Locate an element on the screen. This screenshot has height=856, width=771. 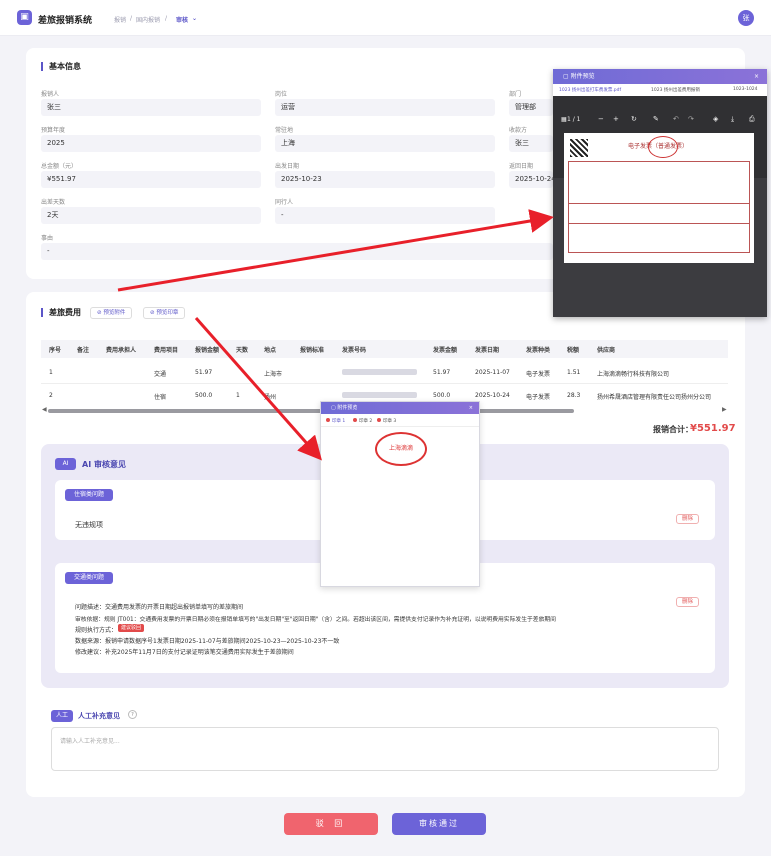
delete-lodging-button: 删除 is located at coordinates (688, 519).